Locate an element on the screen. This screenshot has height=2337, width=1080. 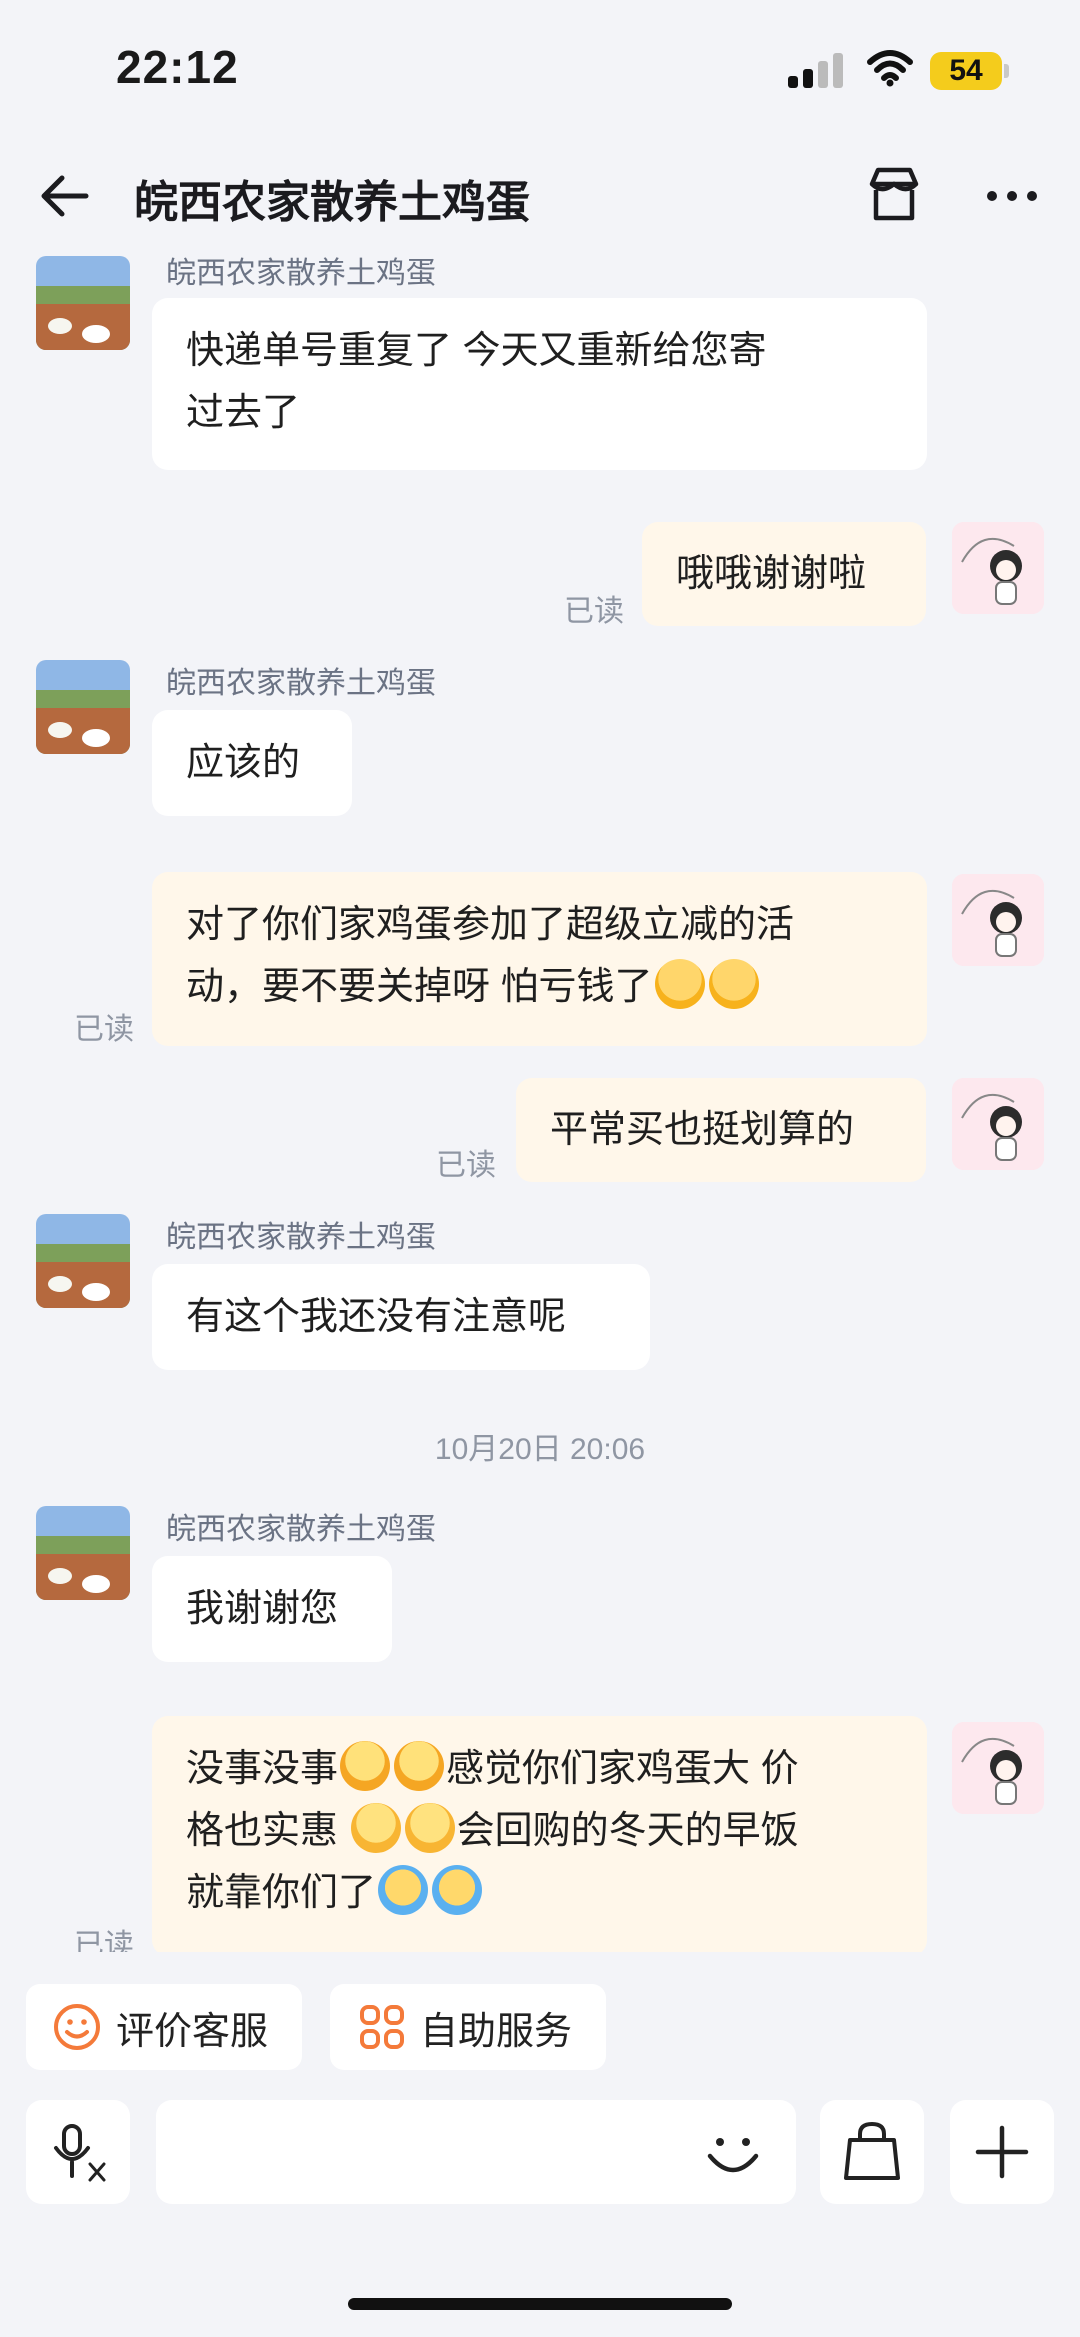
wifi-icon is located at coordinates (890, 68).